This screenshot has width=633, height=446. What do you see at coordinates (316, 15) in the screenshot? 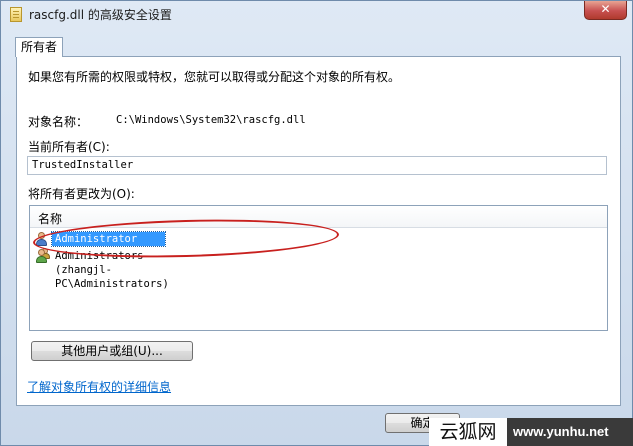
I see `title-bar: rascfg.dll 的高级安全设置 ✕` at bounding box center [316, 15].